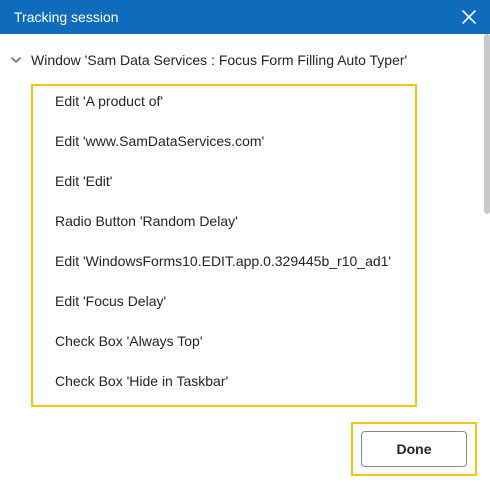 The width and height of the screenshot is (490, 488). What do you see at coordinates (487, 124) in the screenshot?
I see `vertical-scrollbar` at bounding box center [487, 124].